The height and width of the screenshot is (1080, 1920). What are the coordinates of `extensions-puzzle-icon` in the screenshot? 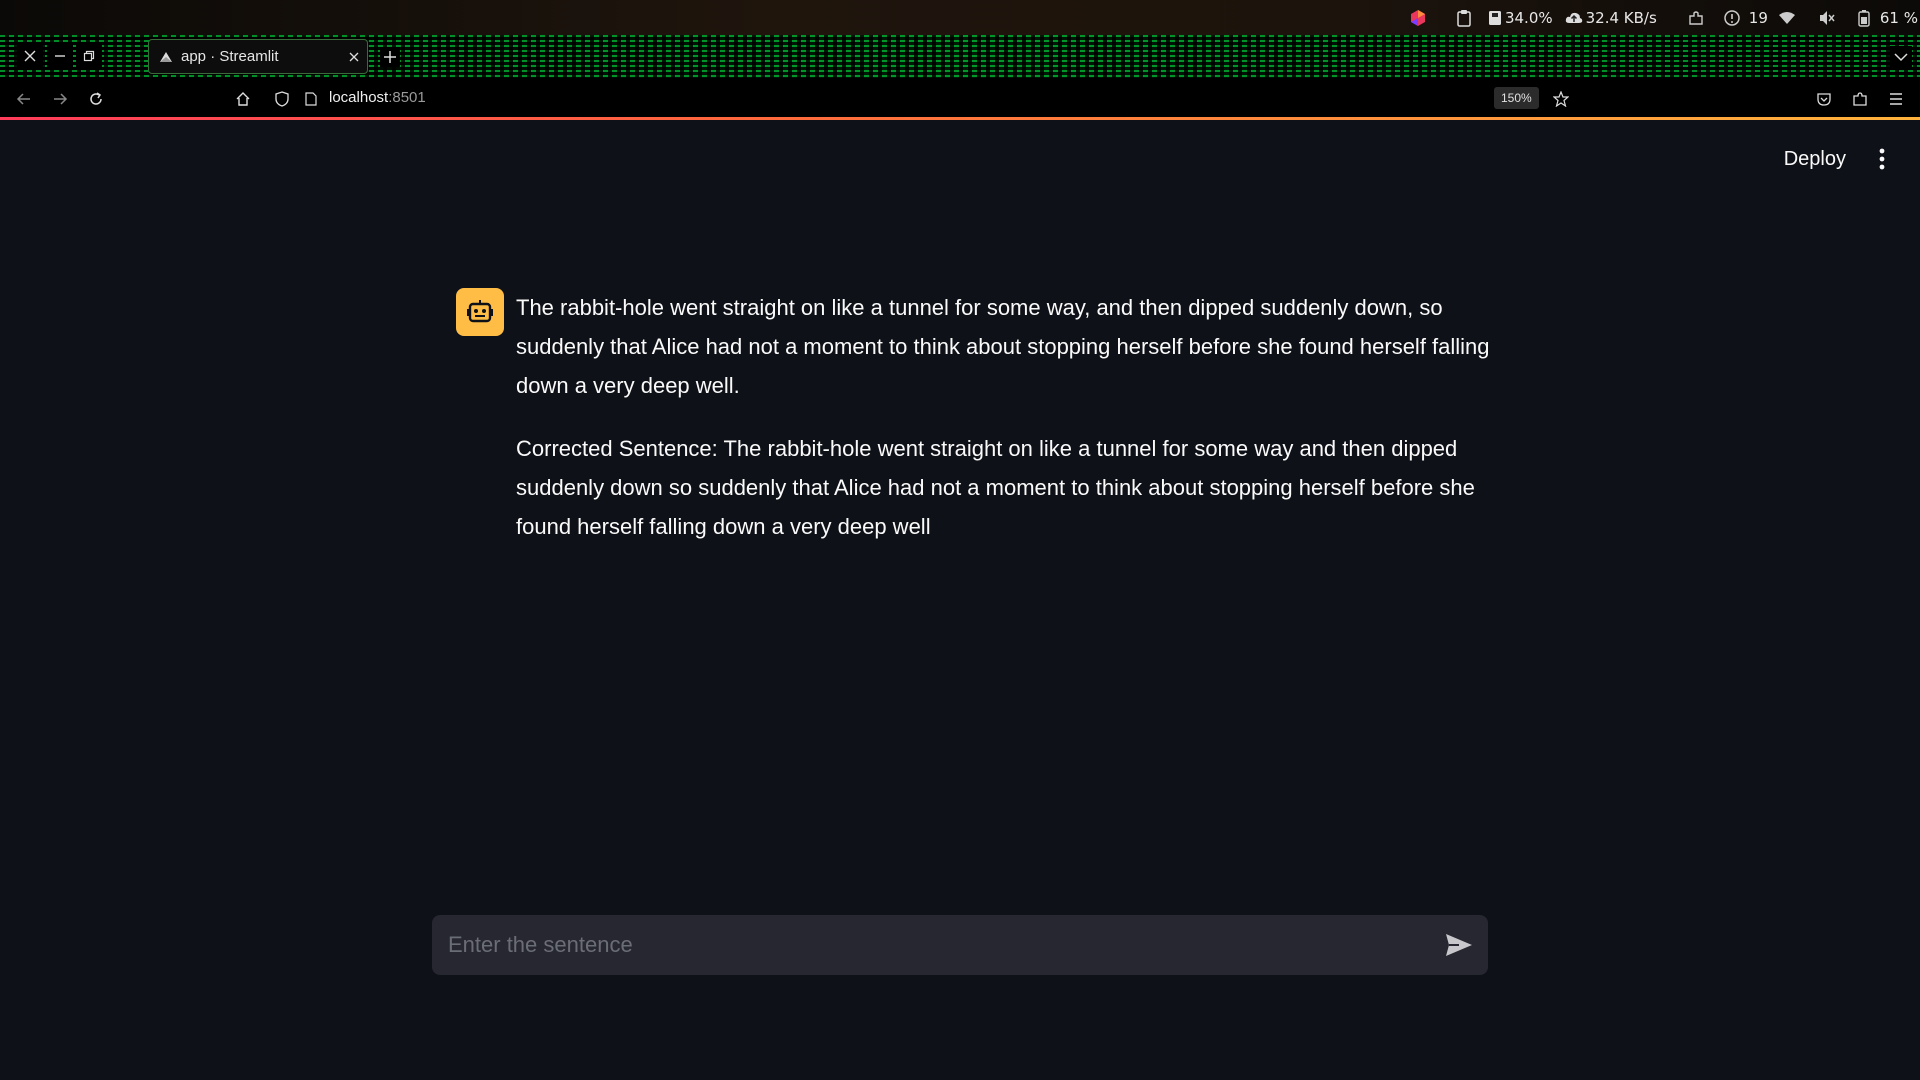 It's located at (1860, 99).